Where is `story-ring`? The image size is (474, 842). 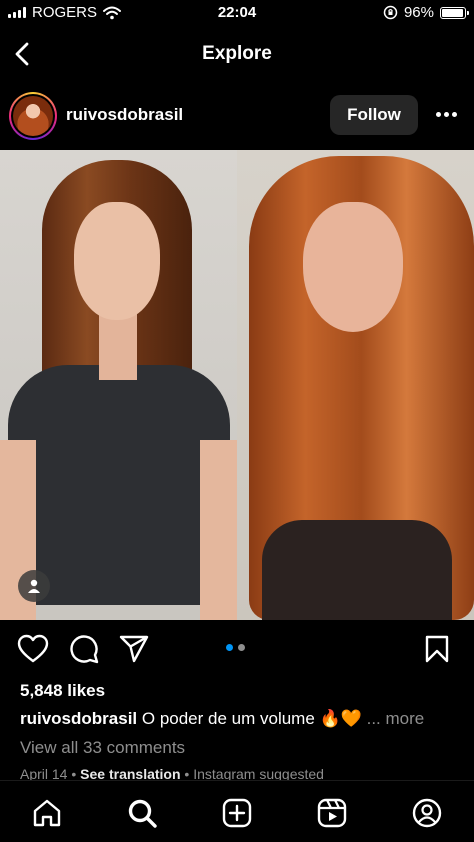 story-ring is located at coordinates (33, 116).